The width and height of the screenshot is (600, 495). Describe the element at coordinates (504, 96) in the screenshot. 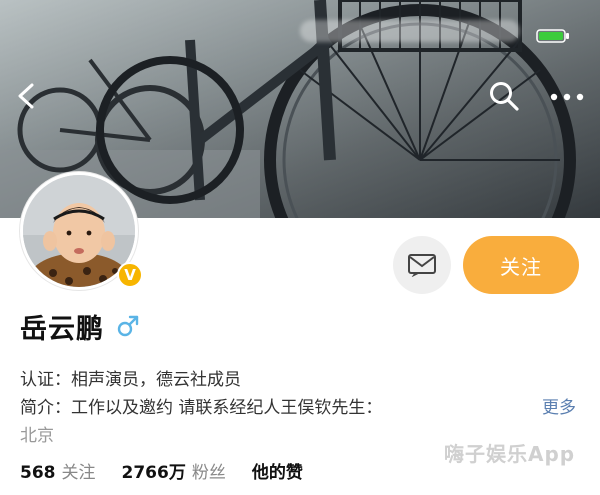

I see `search-icon` at that location.